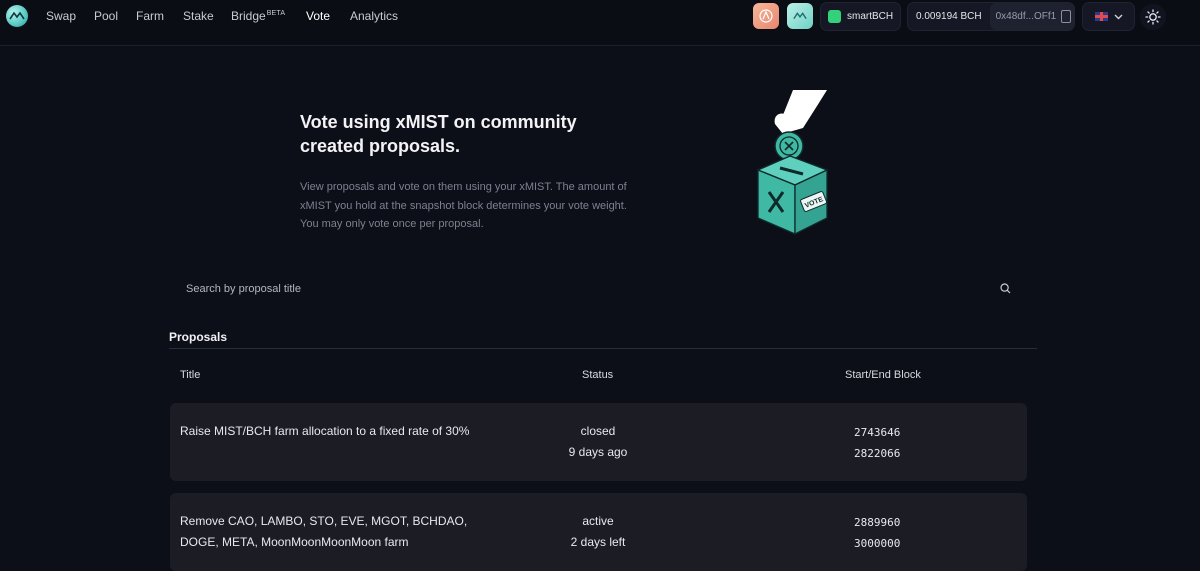 The width and height of the screenshot is (1200, 571). What do you see at coordinates (150, 16) in the screenshot?
I see `nav-farm: Farm` at bounding box center [150, 16].